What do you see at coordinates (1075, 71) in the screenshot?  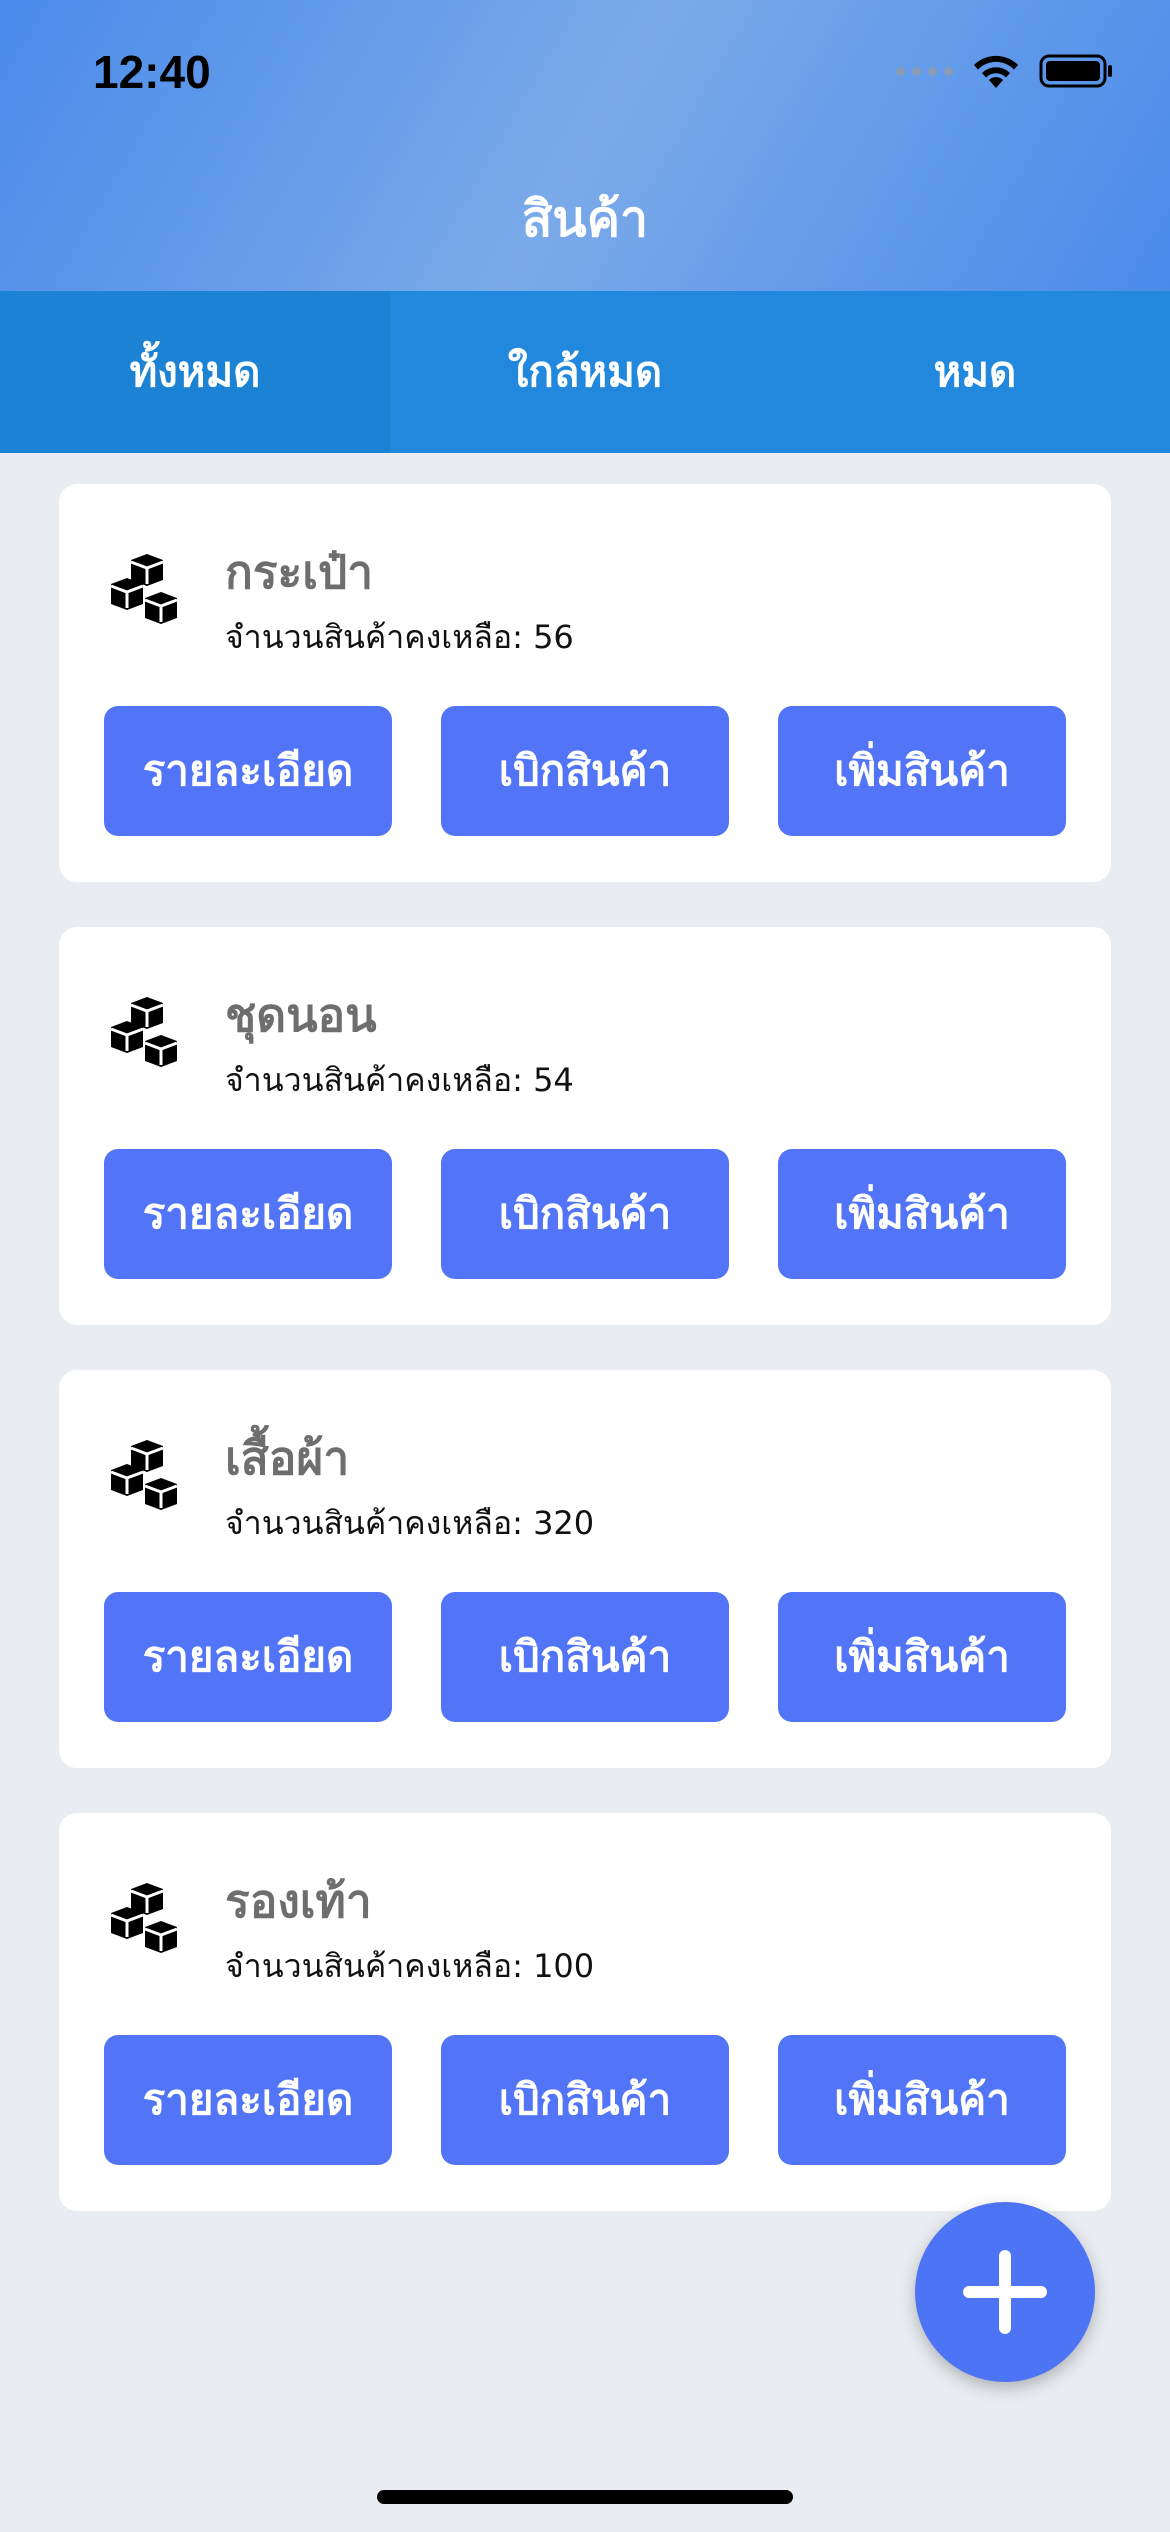 I see `battery-icon` at bounding box center [1075, 71].